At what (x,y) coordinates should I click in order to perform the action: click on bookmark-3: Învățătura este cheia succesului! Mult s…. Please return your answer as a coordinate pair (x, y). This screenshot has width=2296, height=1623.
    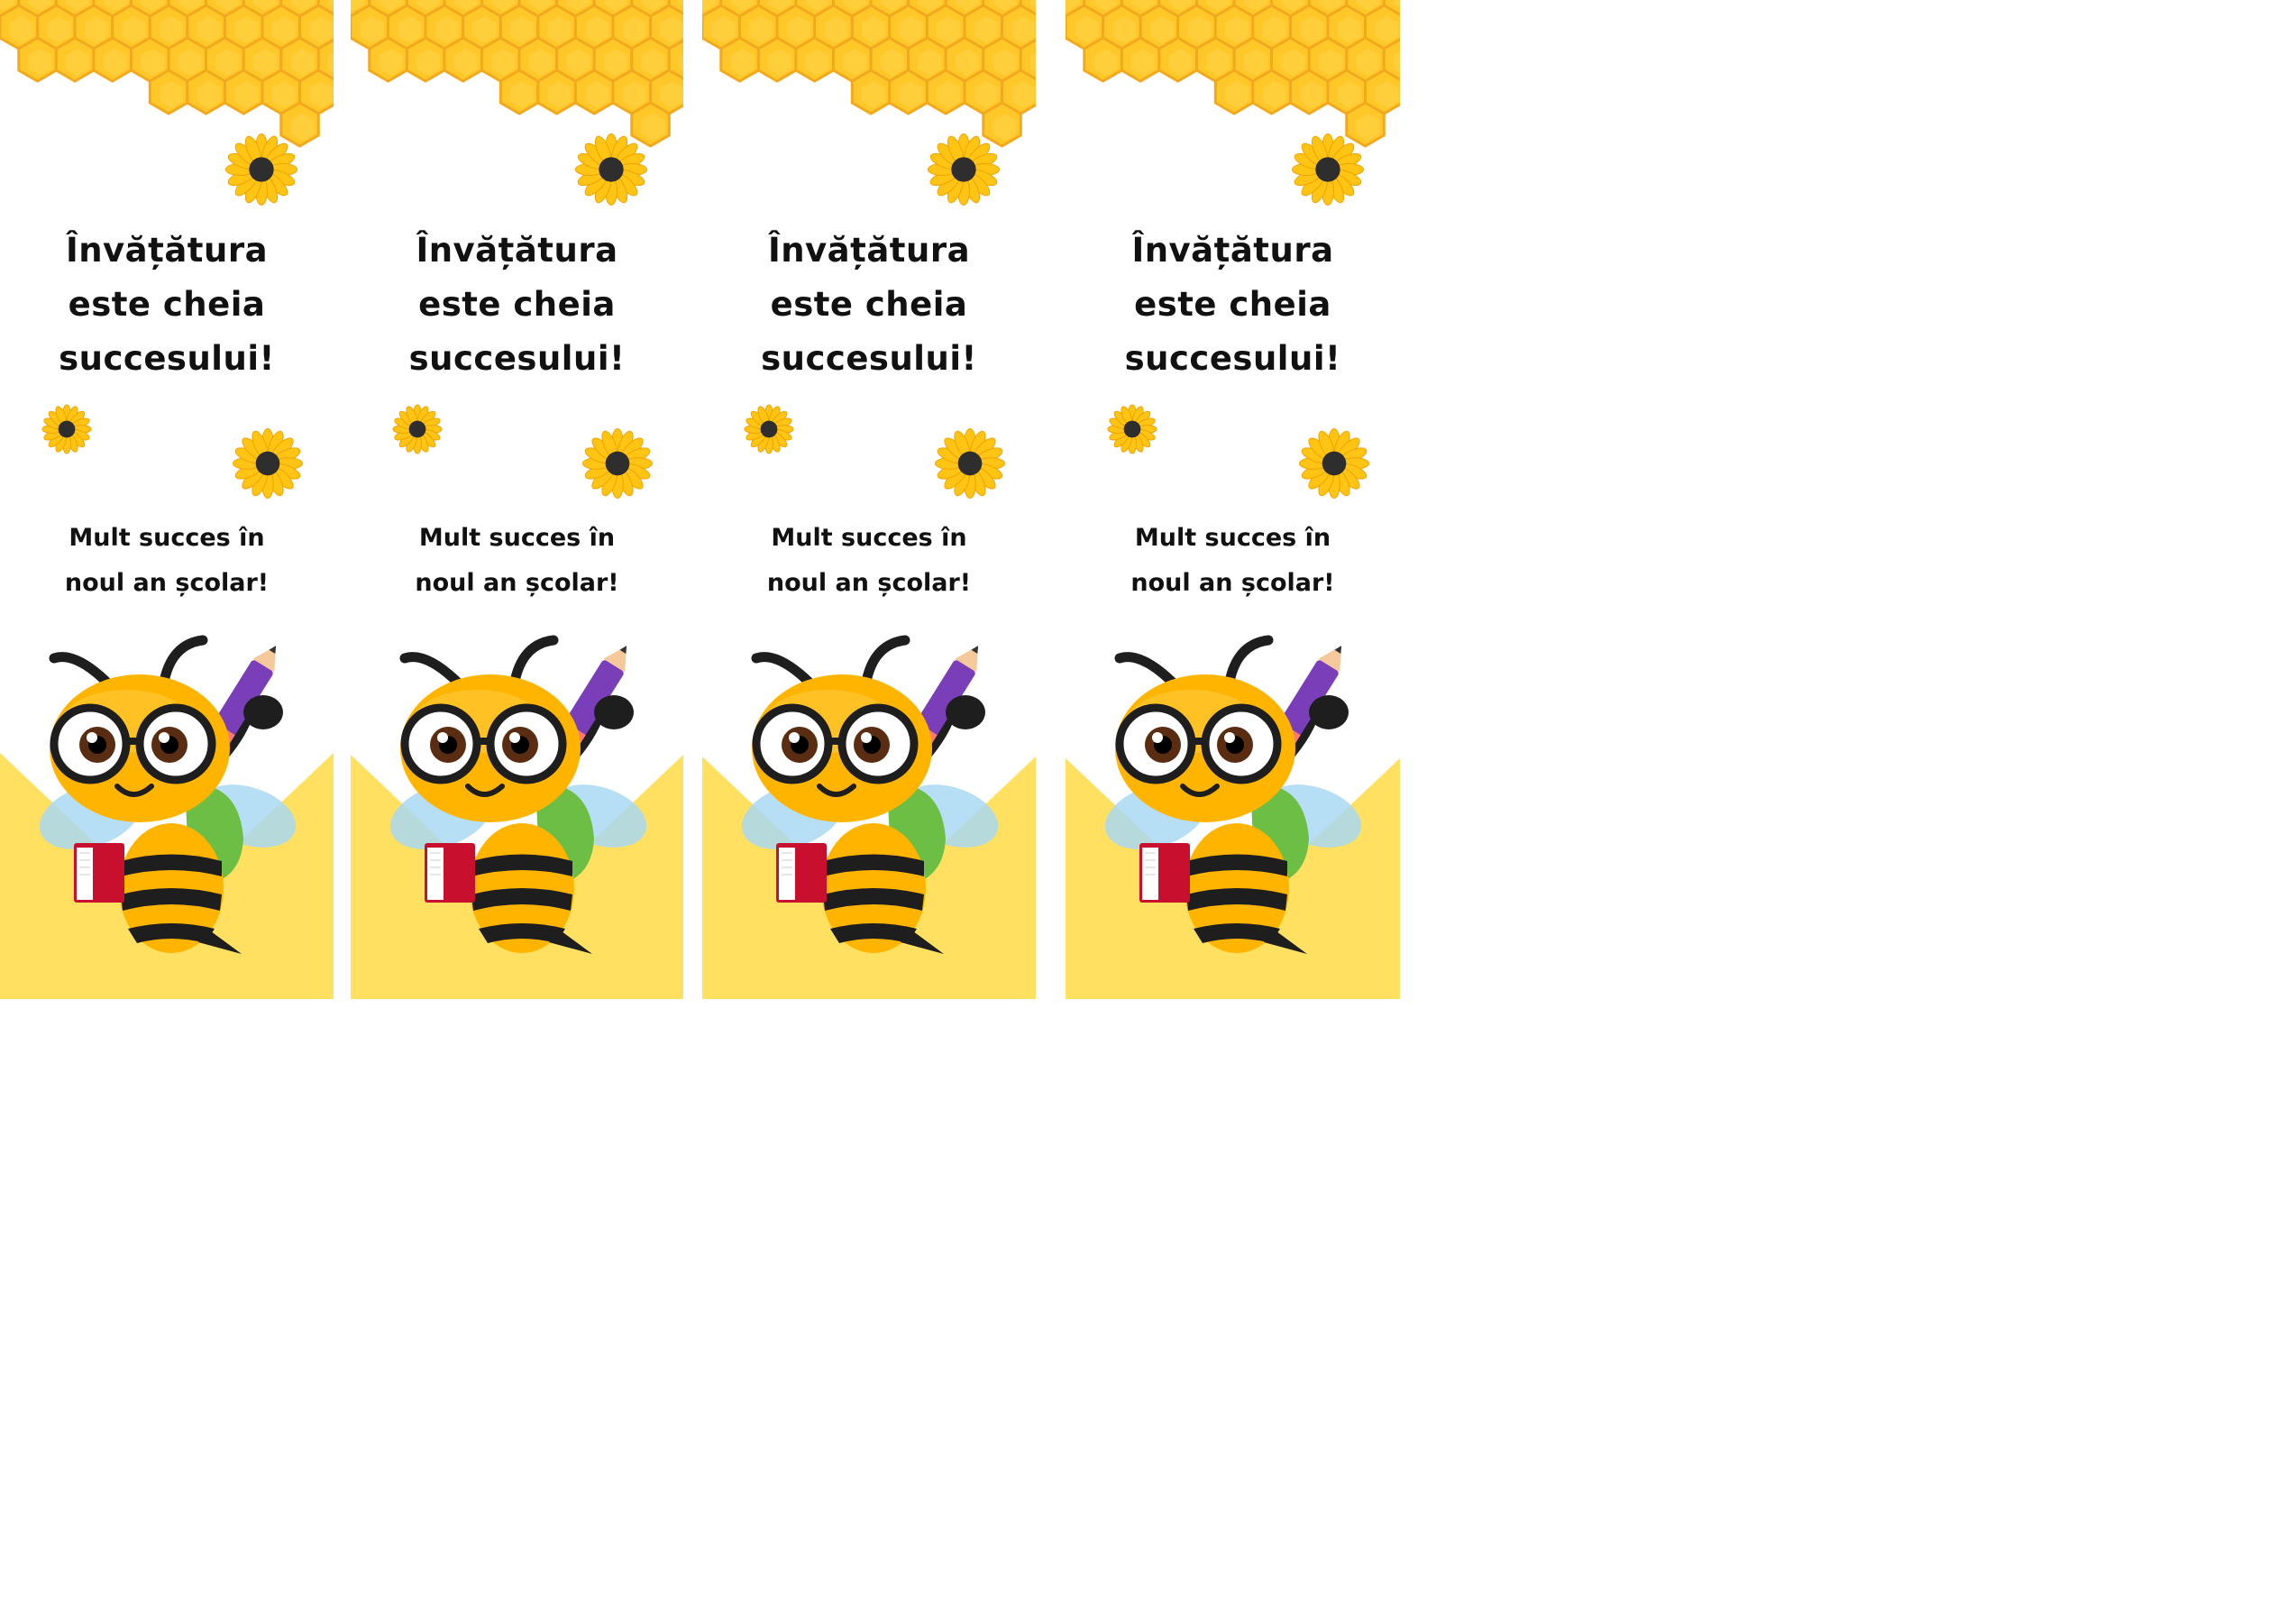
    Looking at the image, I should click on (869, 500).